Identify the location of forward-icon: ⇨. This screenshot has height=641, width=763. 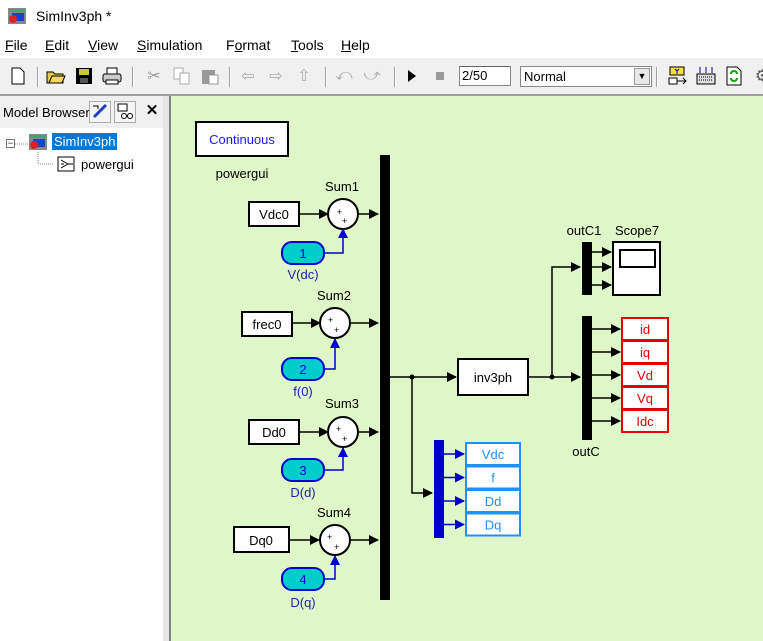
(276, 76).